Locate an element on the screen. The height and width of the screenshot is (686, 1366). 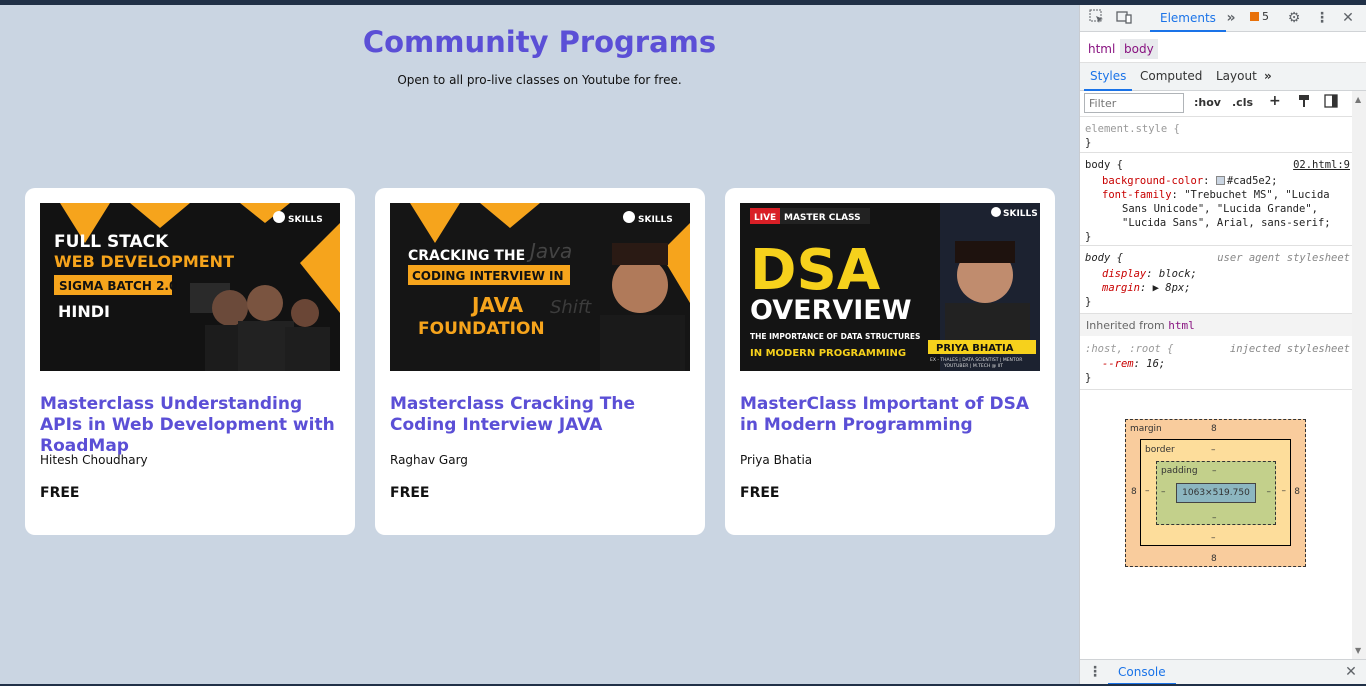
svg-text: Java is located at coordinates (549, 251).